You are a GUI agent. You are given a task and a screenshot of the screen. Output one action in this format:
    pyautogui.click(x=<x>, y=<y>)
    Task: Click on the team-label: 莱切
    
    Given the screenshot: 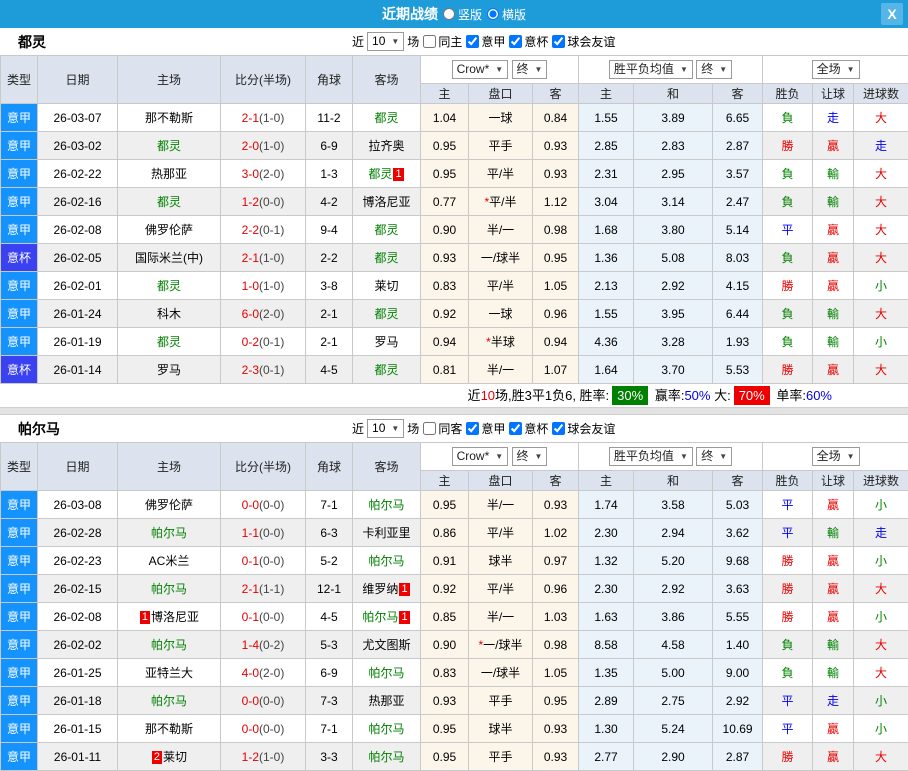 What is the action you would take?
    pyautogui.click(x=386, y=286)
    